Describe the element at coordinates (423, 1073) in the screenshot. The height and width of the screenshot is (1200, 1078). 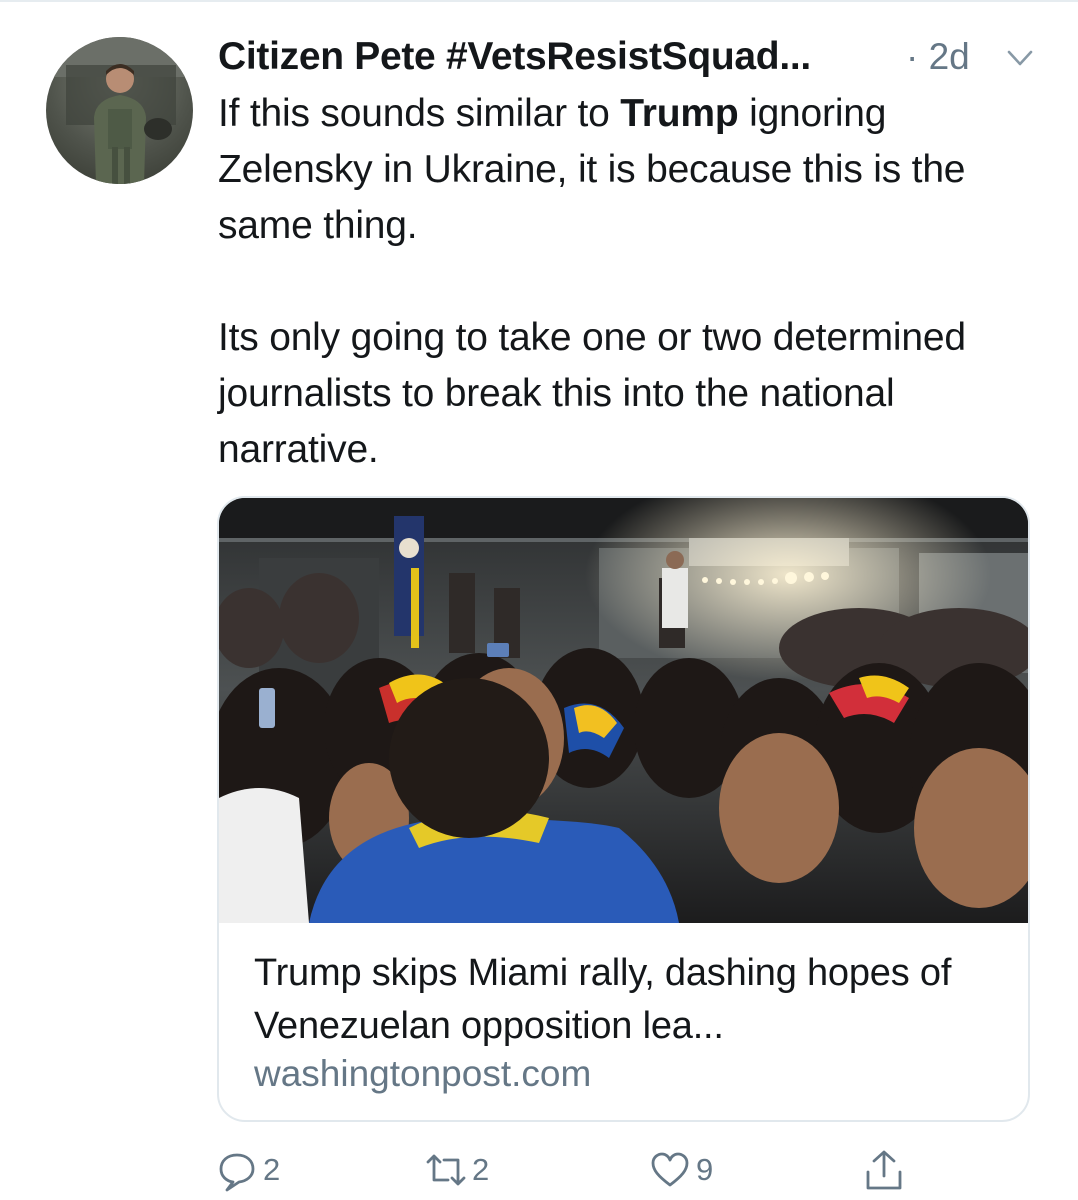
I see `link-card-domain: washingtonpost.com` at that location.